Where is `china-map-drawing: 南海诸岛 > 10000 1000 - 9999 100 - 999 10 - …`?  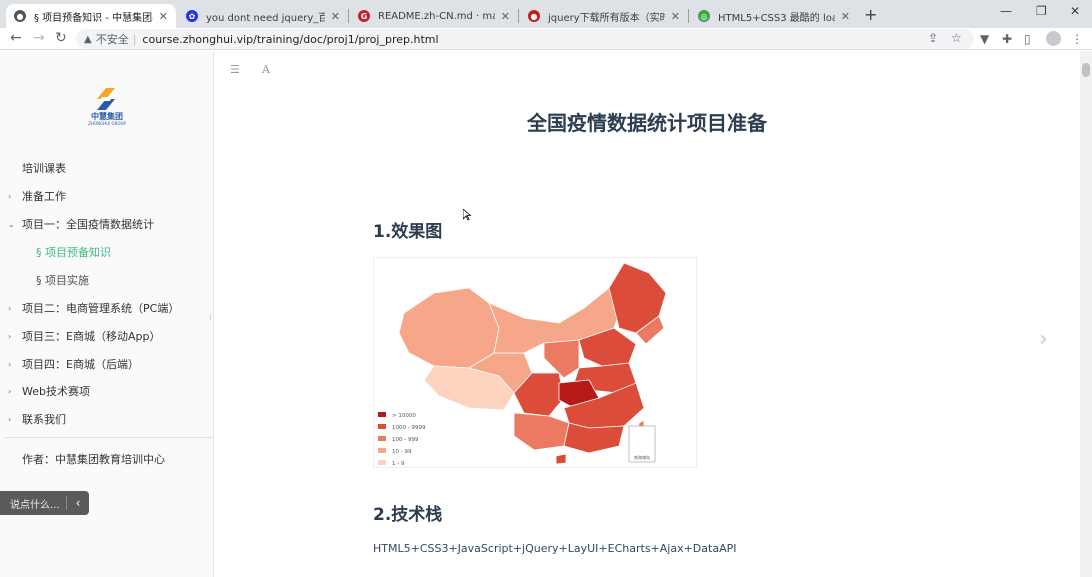
china-map-drawing: 南海诸岛 > 10000 1000 - 9999 100 - 999 10 - … is located at coordinates (522, 364).